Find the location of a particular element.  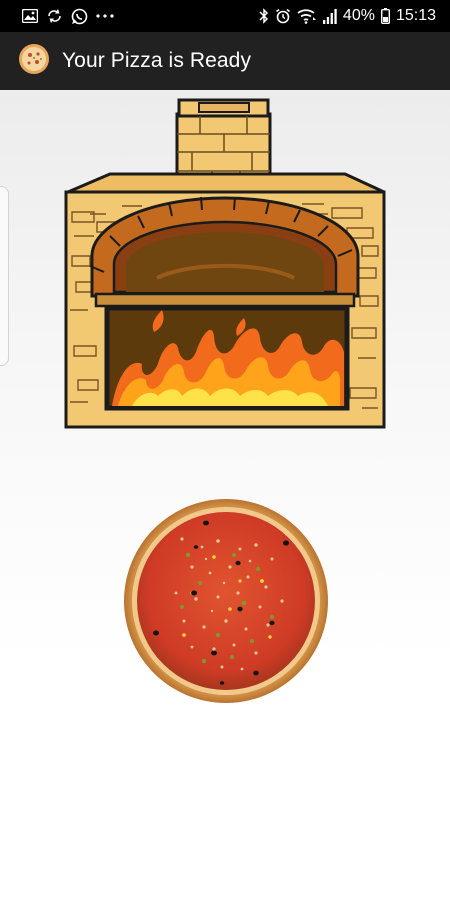

clock: 15:13 is located at coordinates (415, 15).